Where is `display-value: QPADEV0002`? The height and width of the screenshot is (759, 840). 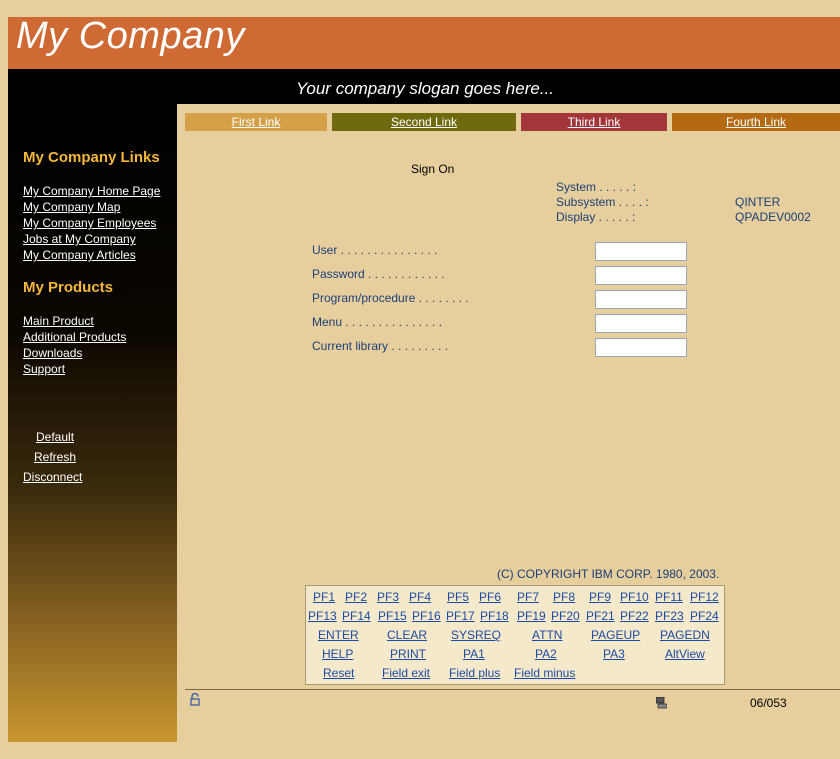 display-value: QPADEV0002 is located at coordinates (773, 217).